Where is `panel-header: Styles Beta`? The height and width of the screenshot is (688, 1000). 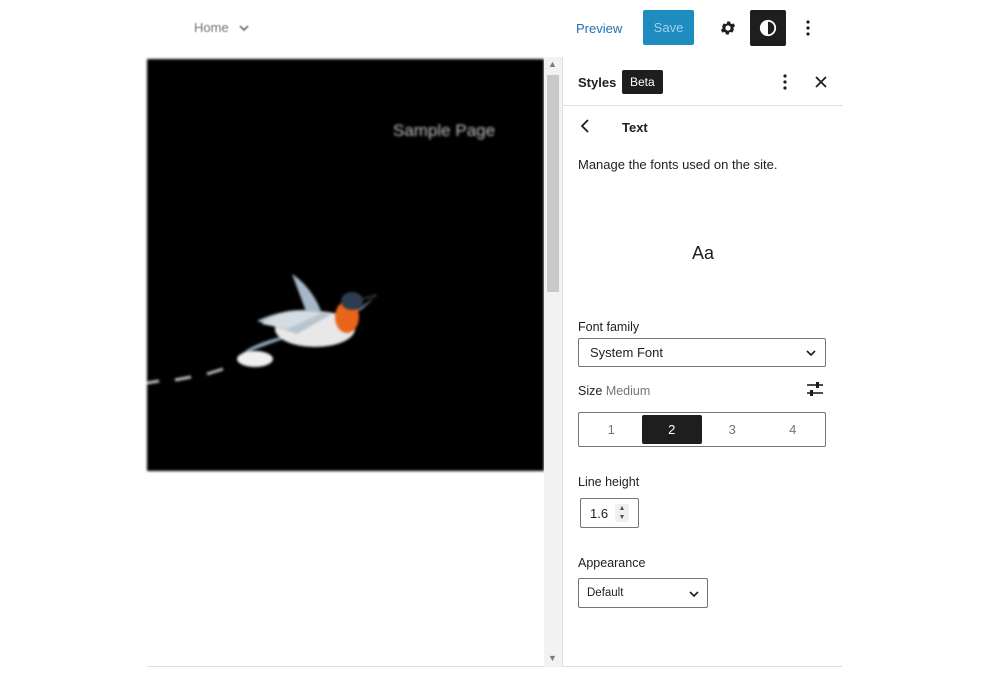 panel-header: Styles Beta is located at coordinates (703, 81).